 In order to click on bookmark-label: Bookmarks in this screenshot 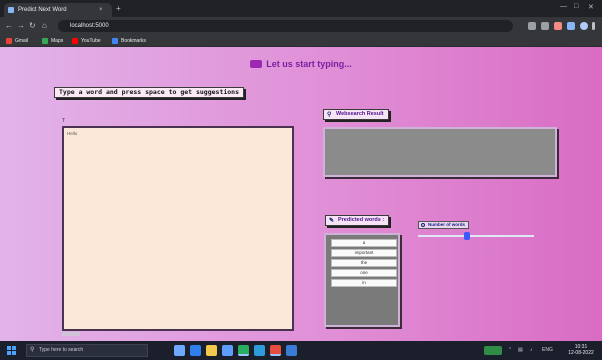, I will do `click(134, 41)`.